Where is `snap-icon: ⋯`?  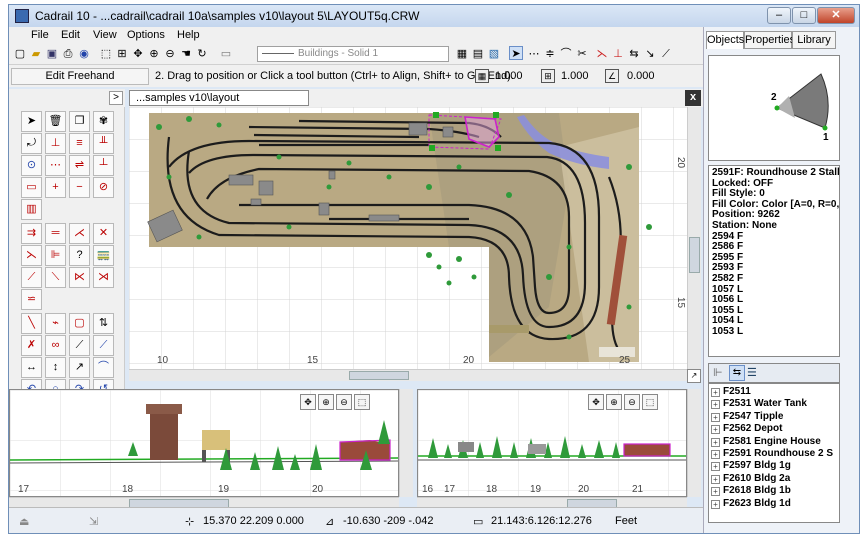 snap-icon: ⋯ is located at coordinates (534, 54).